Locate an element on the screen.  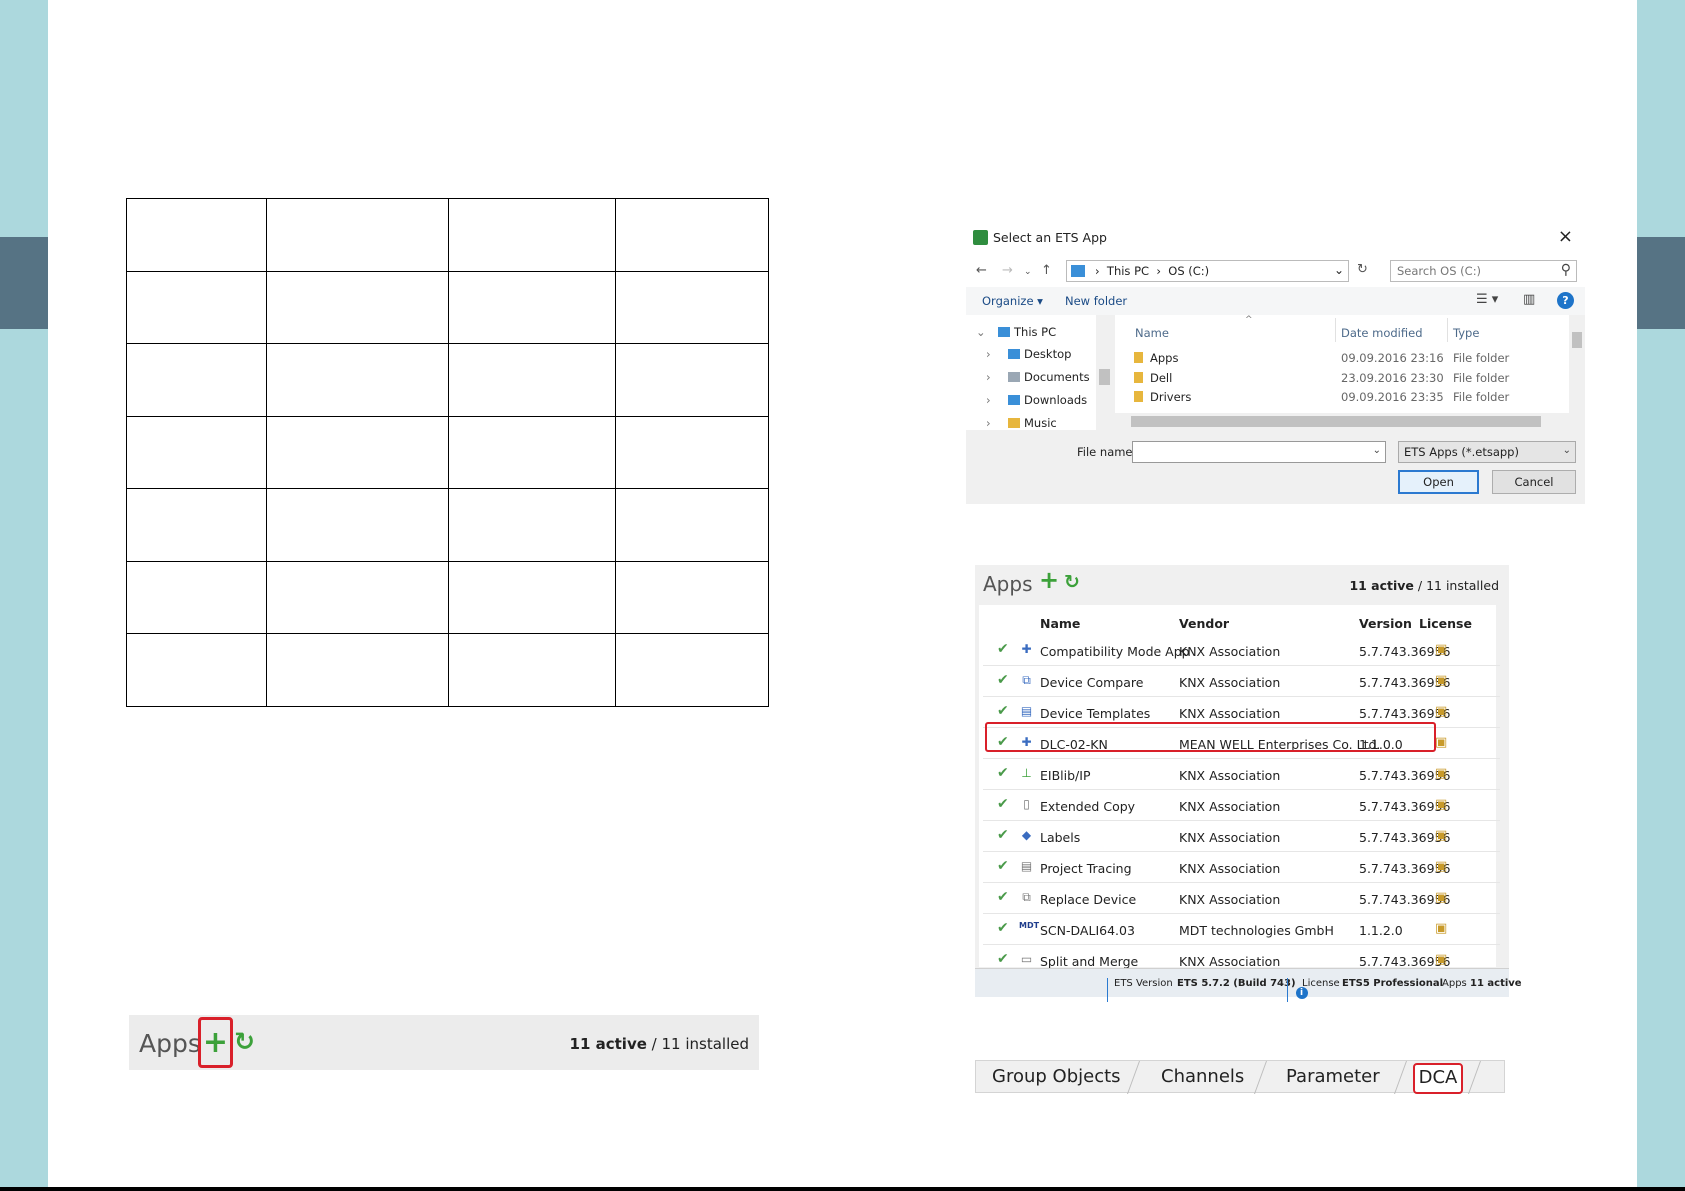
recent-dropdown-icon: ⌄ is located at coordinates (1028, 272).